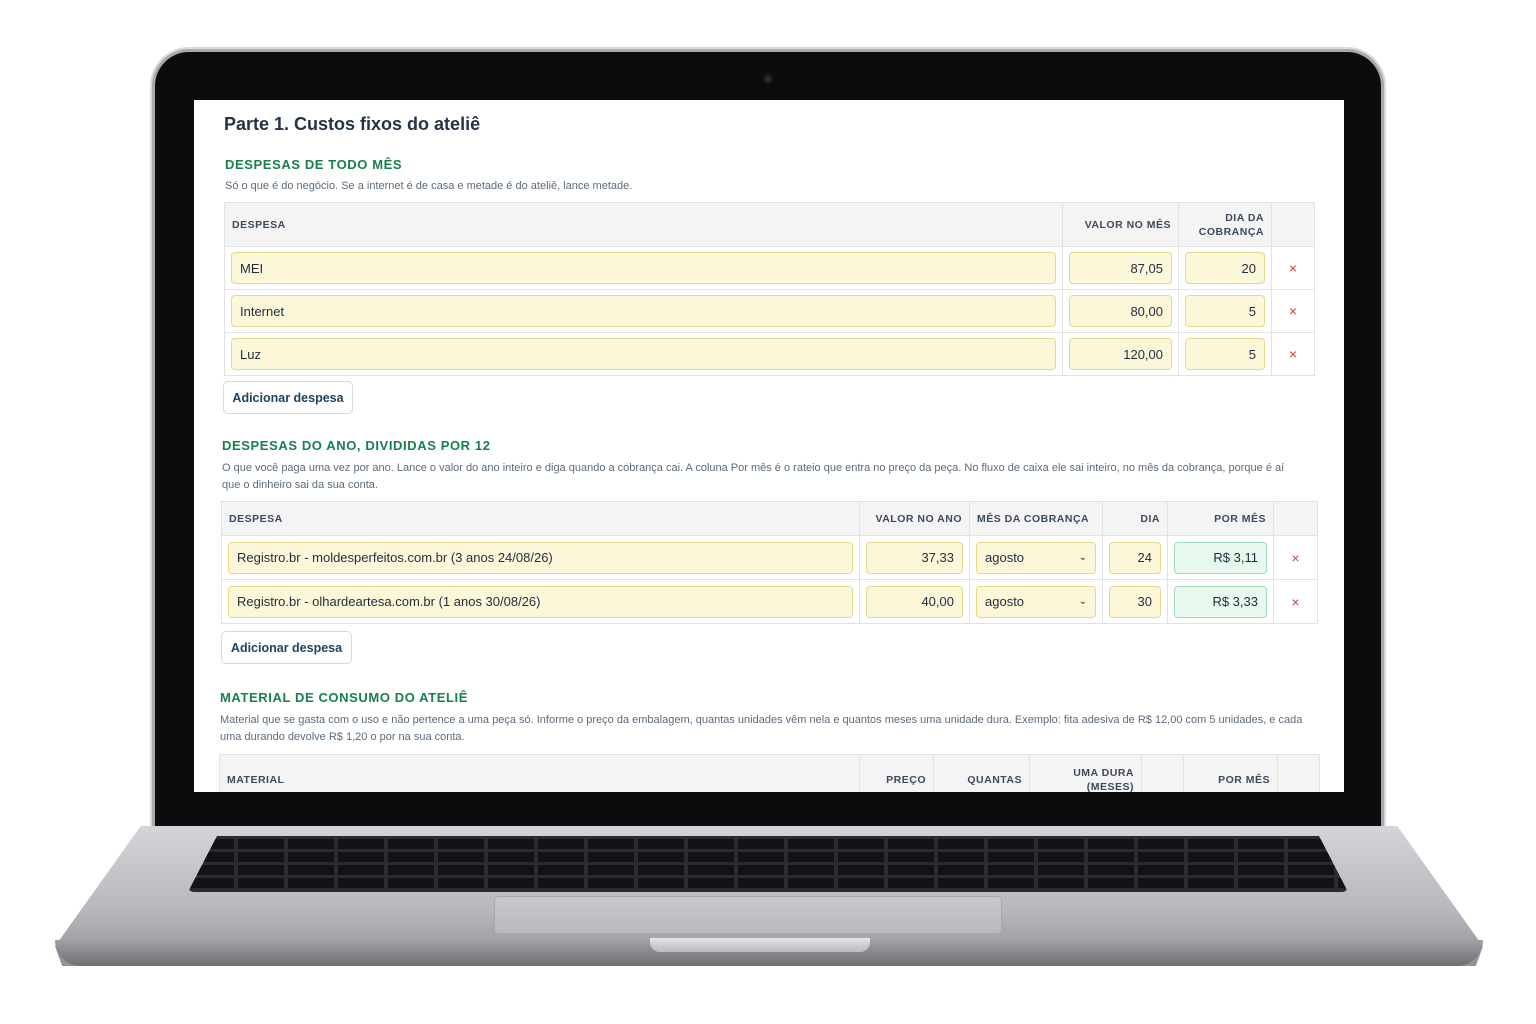 The height and width of the screenshot is (1024, 1536). I want to click on por-mes-value: R$ 3,33, so click(1220, 601).